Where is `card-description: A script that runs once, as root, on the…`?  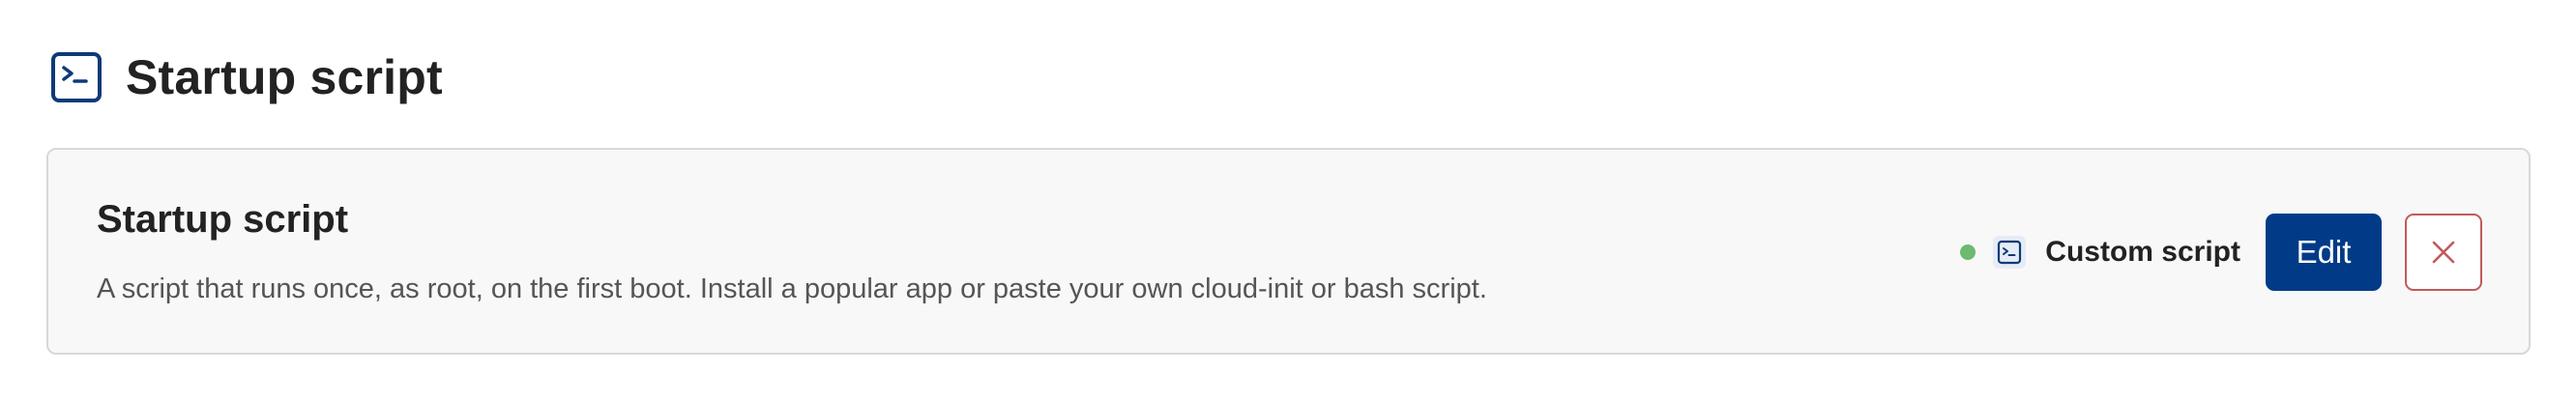
card-description: A script that runs once, as root, on the… is located at coordinates (792, 288).